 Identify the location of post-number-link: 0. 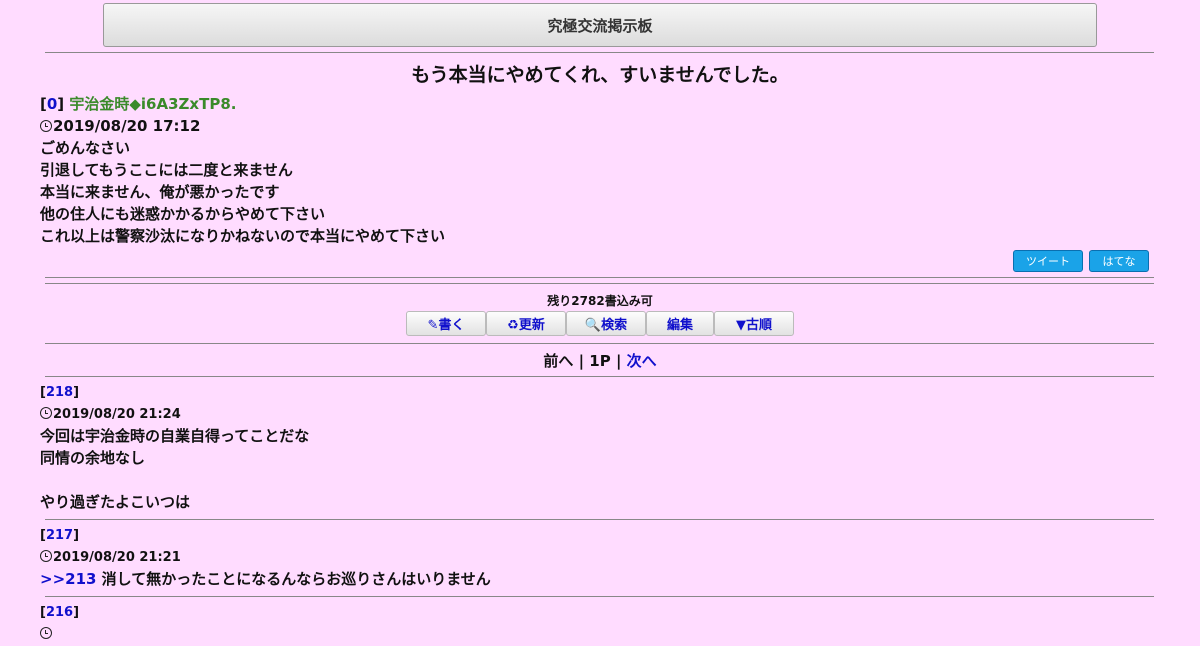
(52, 104).